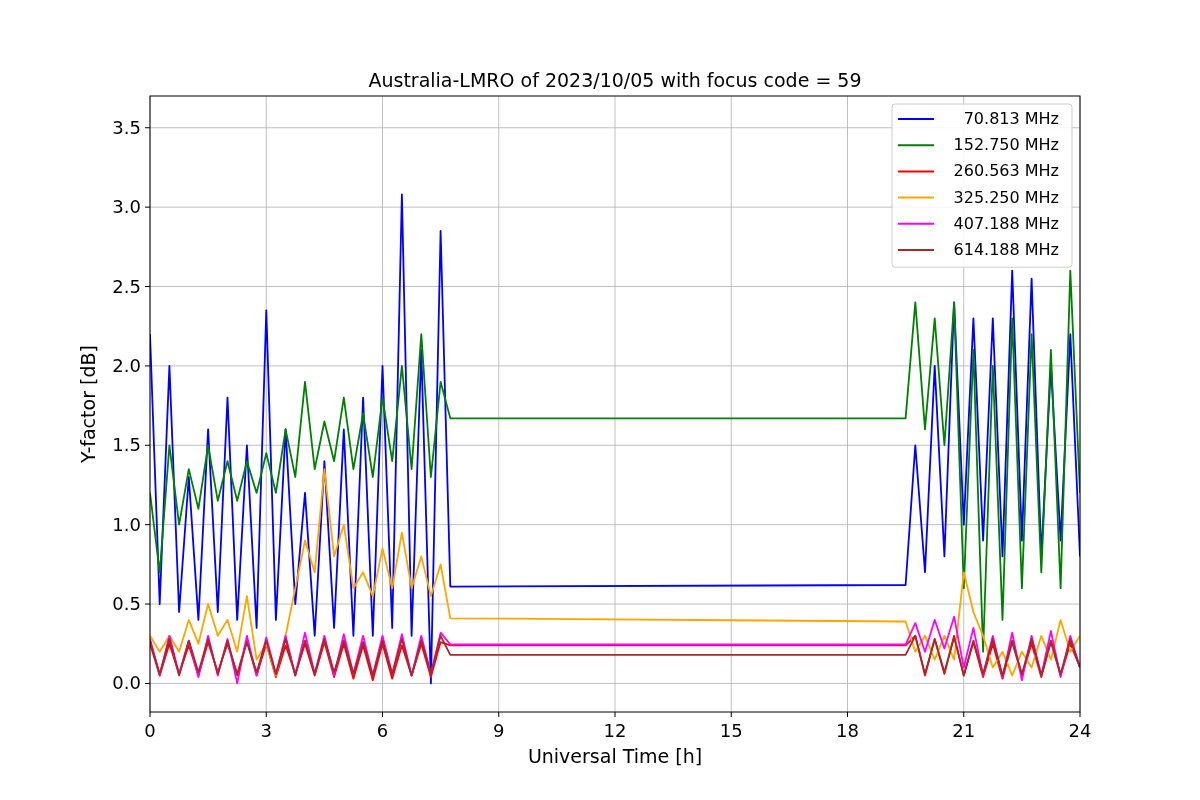 The image size is (1200, 800). Describe the element at coordinates (499, 730) in the screenshot. I see `x-tick-label: 9` at that location.